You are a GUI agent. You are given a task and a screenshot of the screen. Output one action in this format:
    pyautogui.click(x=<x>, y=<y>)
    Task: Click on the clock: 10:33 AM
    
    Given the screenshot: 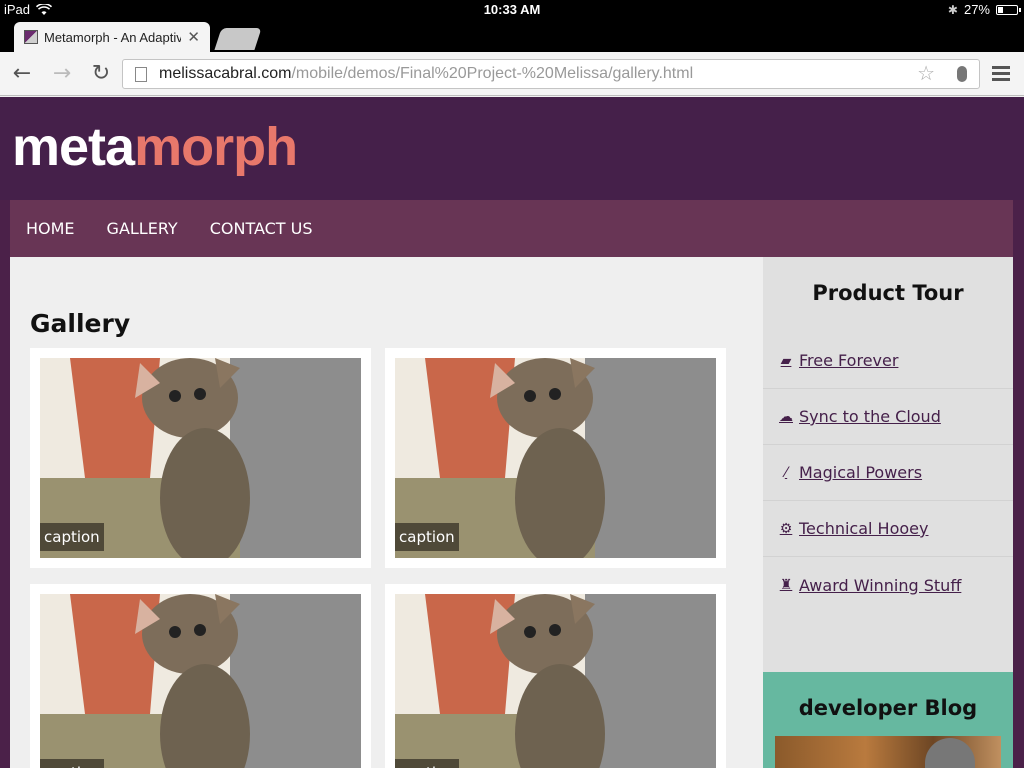 What is the action you would take?
    pyautogui.click(x=512, y=9)
    